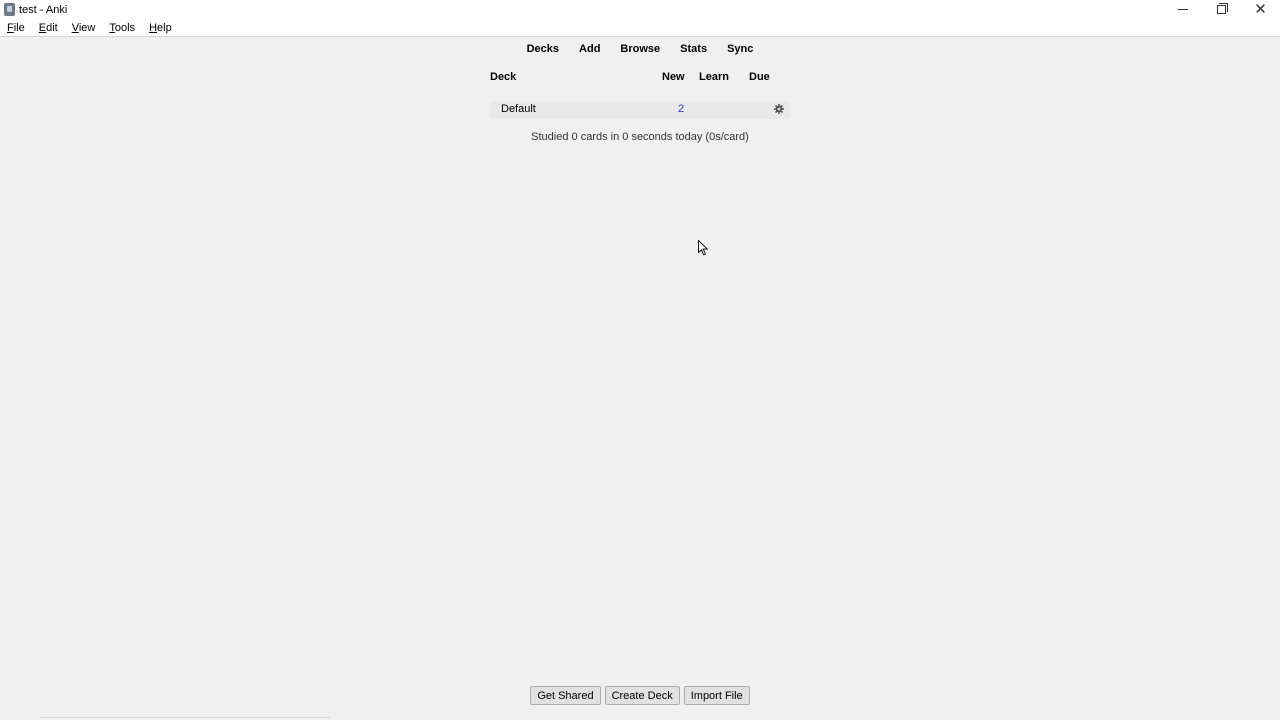  I want to click on menu-tools: Tools, so click(122, 28).